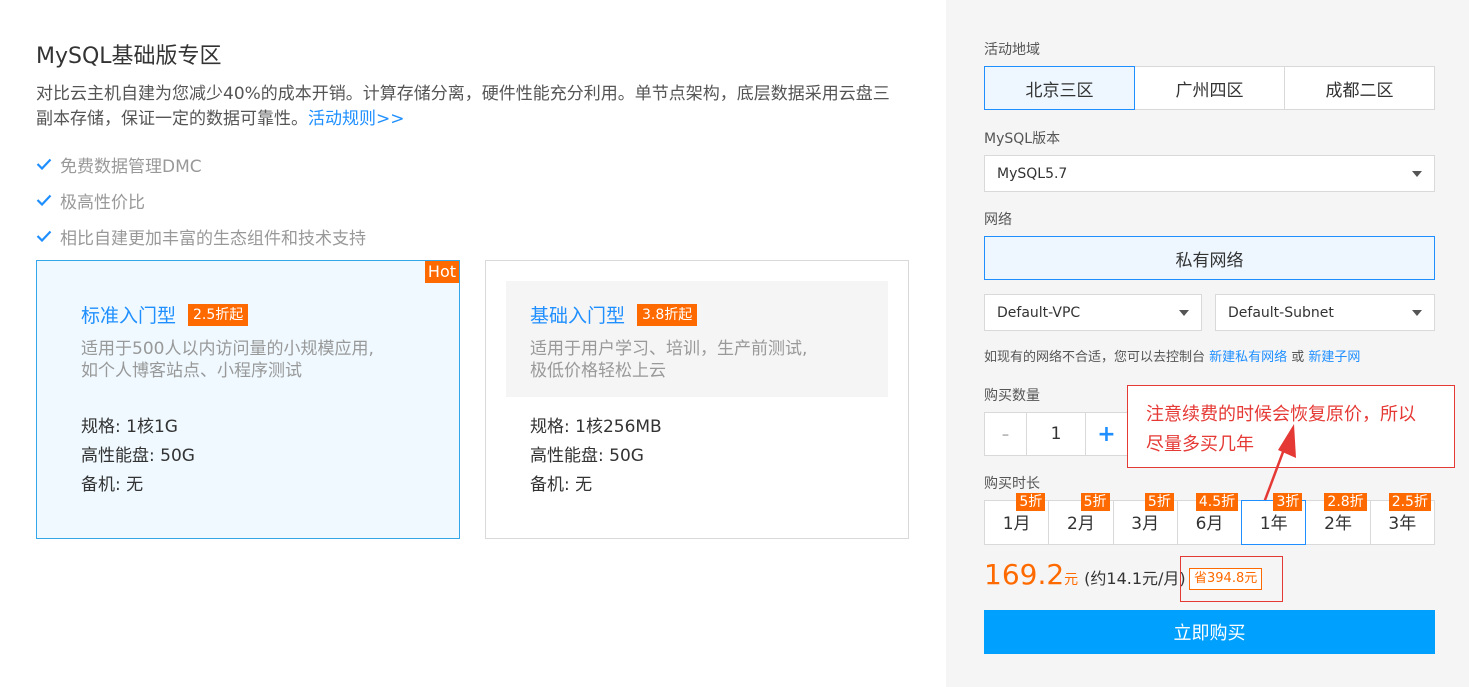 This screenshot has width=1469, height=687. I want to click on price-value: 169.2, so click(1024, 574).